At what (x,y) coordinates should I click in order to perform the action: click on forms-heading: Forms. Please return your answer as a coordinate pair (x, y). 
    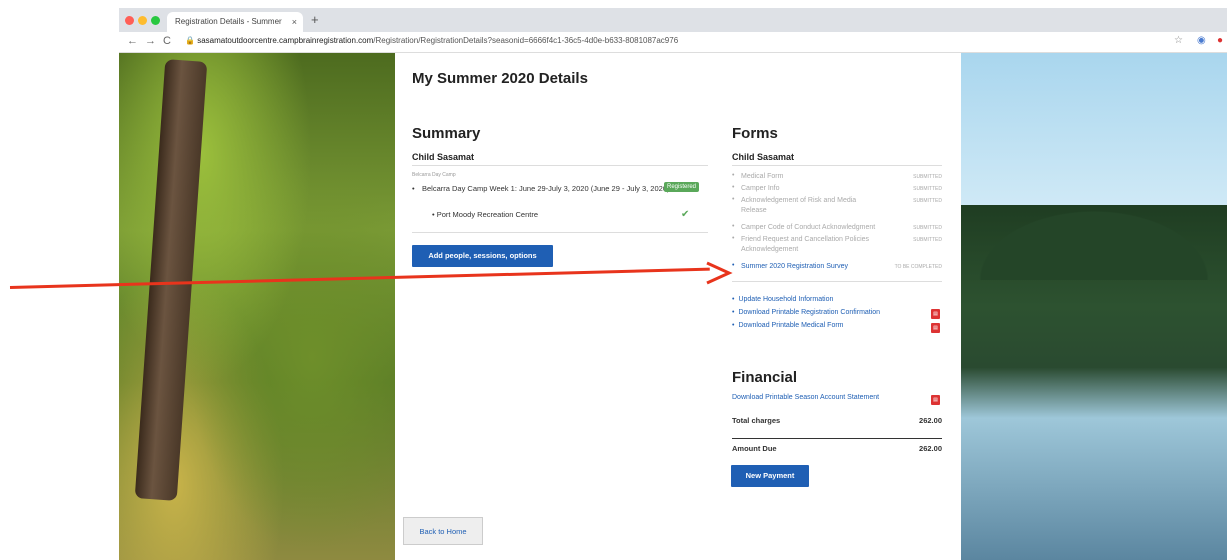
    Looking at the image, I should click on (755, 133).